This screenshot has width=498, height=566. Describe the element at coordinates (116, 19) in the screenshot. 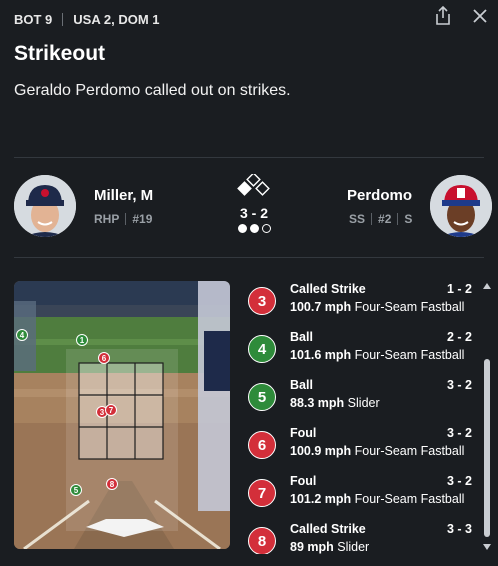

I see `score-label: USA 2, DOM 1` at that location.